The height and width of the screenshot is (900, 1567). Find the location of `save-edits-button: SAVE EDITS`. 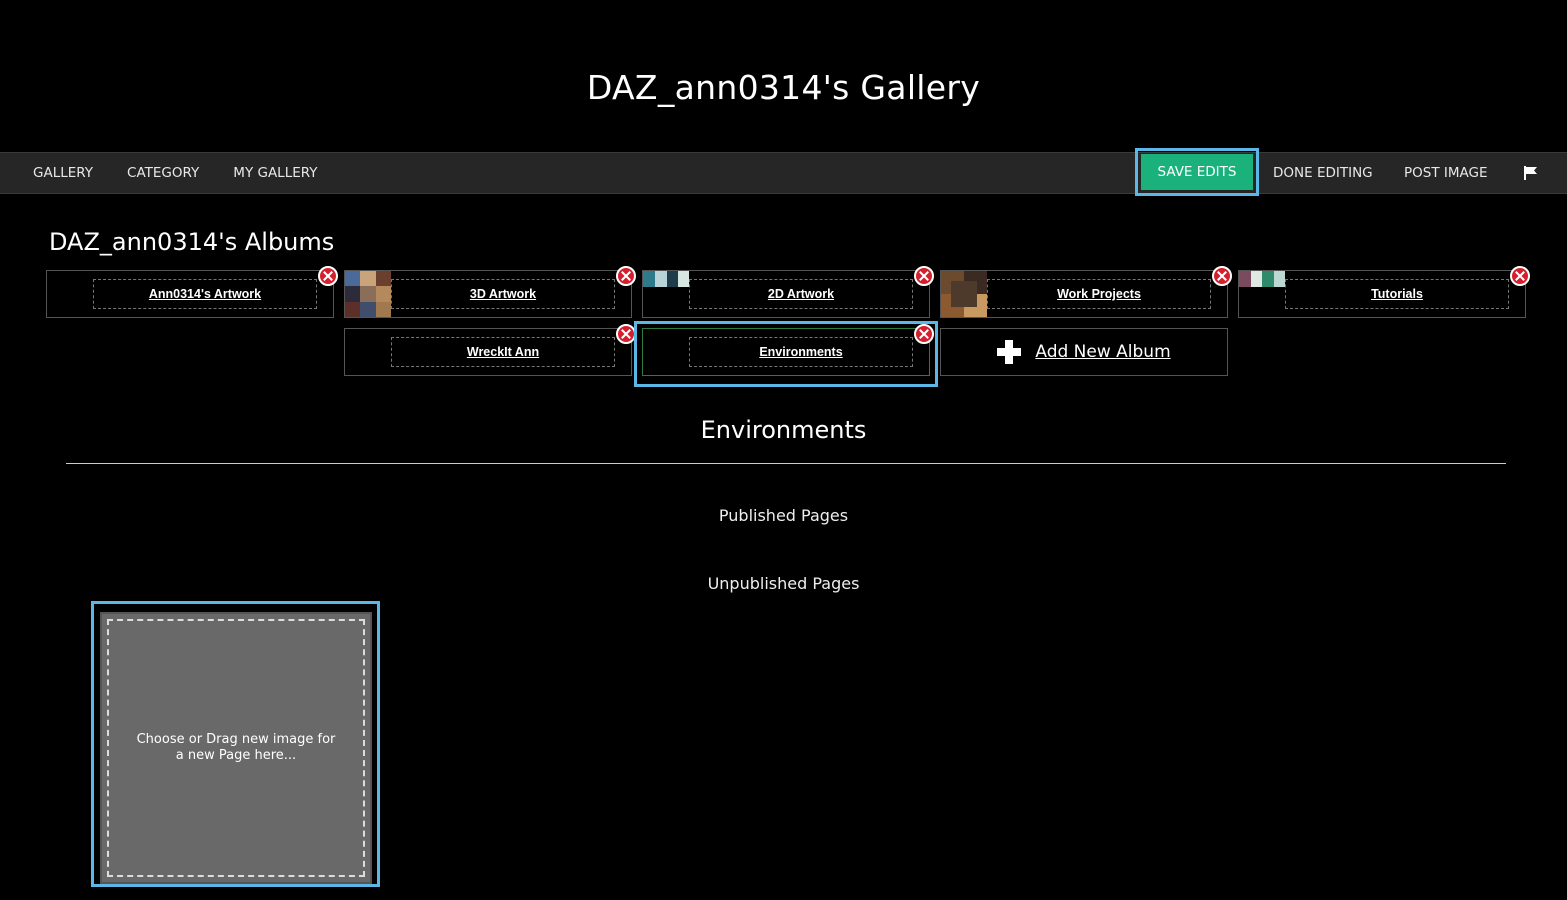

save-edits-button: SAVE EDITS is located at coordinates (1197, 172).